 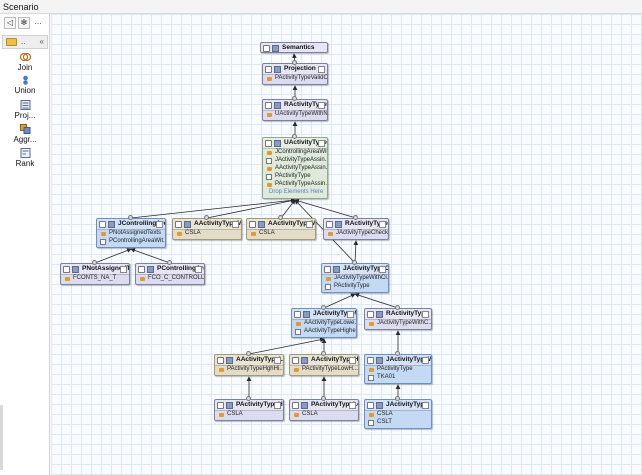 I want to click on palette-item-rank: Rank, so click(x=25, y=159).